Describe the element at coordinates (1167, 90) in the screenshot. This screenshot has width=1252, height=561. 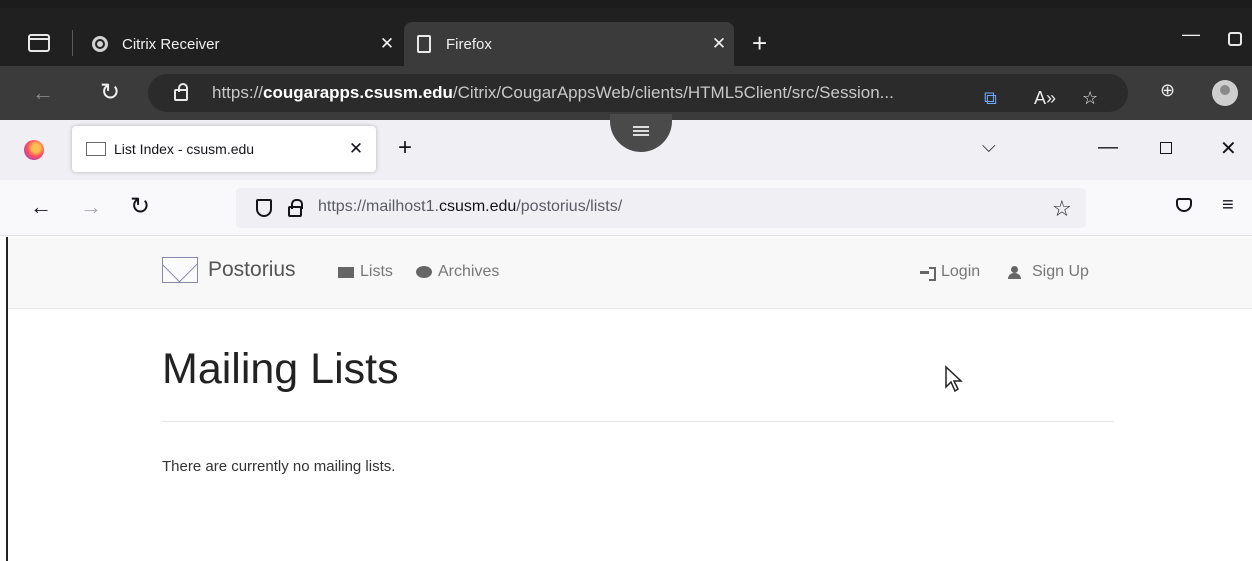
I see `collections-icon: ⊕` at that location.